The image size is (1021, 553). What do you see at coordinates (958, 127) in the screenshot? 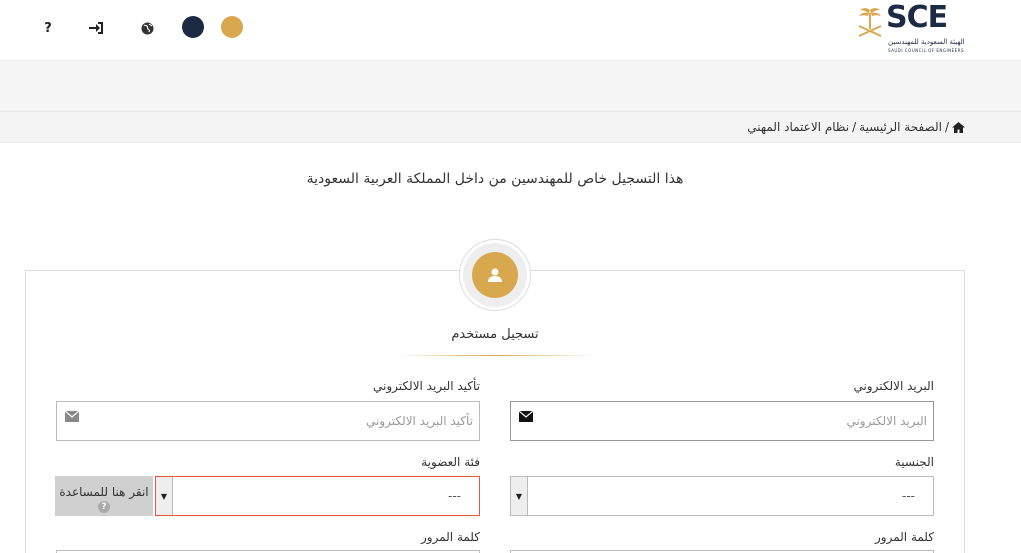
I see `home-icon` at bounding box center [958, 127].